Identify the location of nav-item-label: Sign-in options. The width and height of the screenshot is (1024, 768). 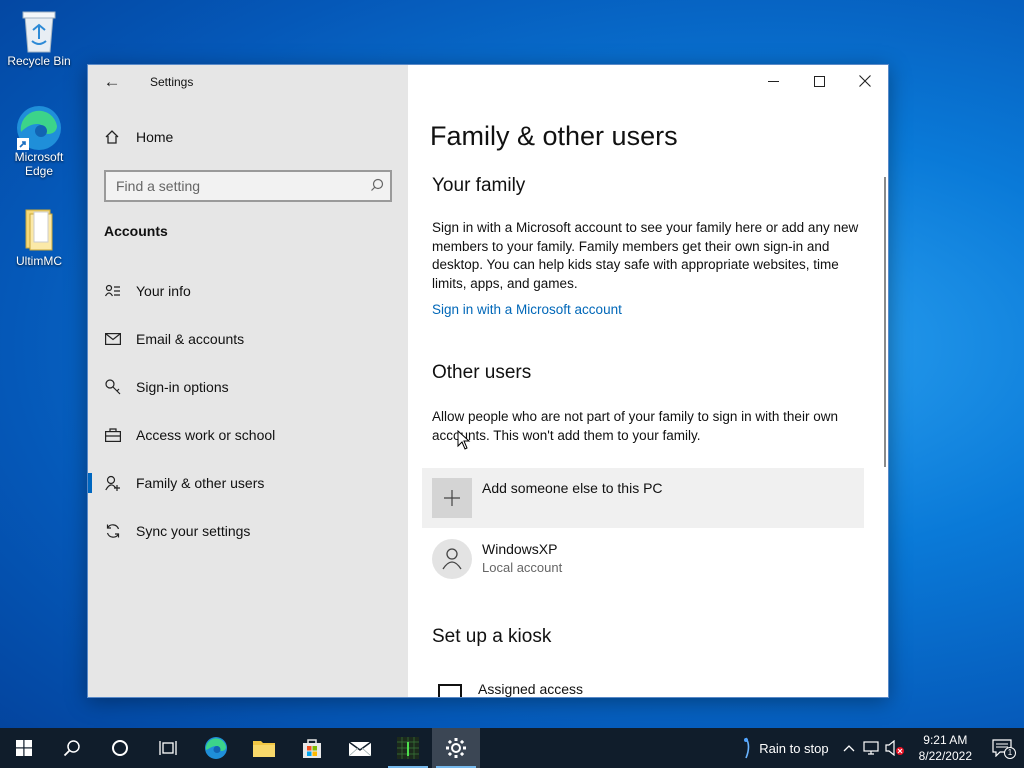
(182, 387).